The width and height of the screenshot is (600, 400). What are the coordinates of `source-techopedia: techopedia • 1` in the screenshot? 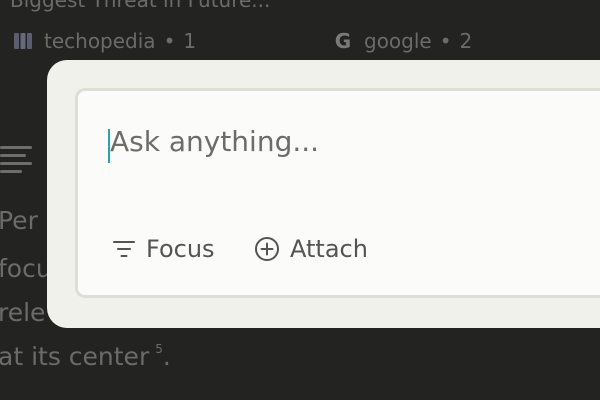 It's located at (103, 41).